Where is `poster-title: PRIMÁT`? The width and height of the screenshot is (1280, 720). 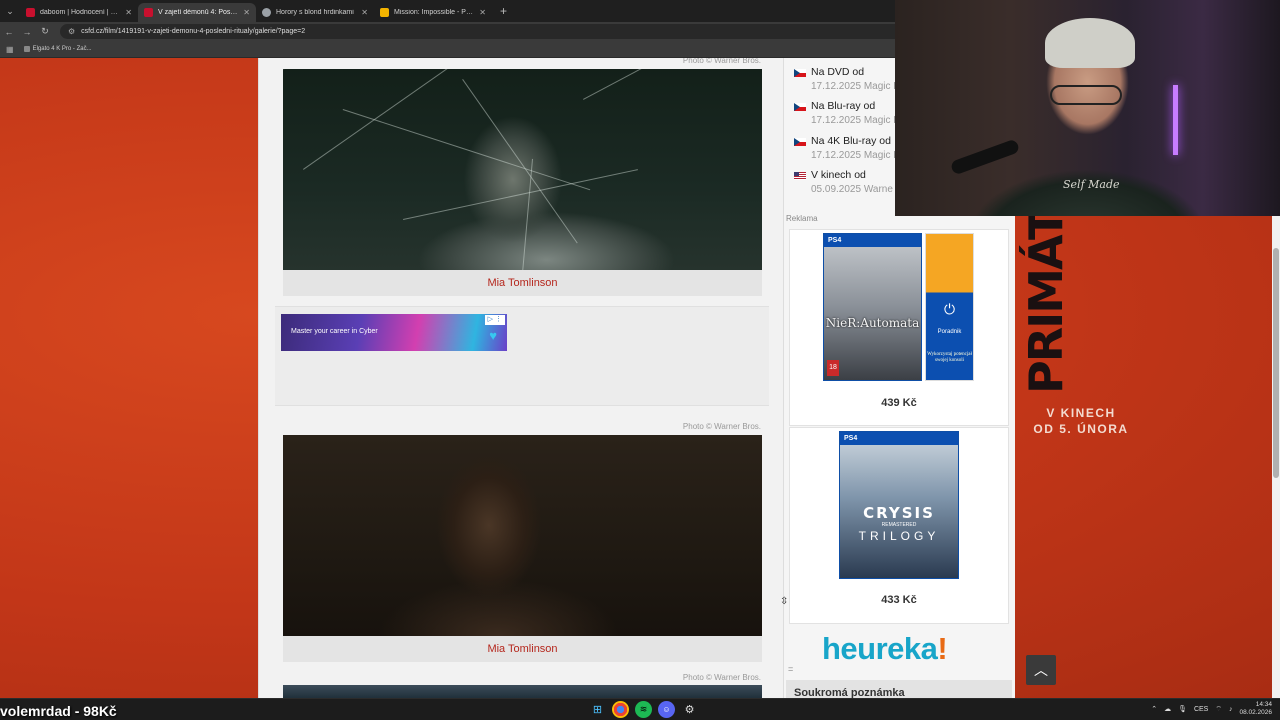 poster-title: PRIMÁT is located at coordinates (1077, 302).